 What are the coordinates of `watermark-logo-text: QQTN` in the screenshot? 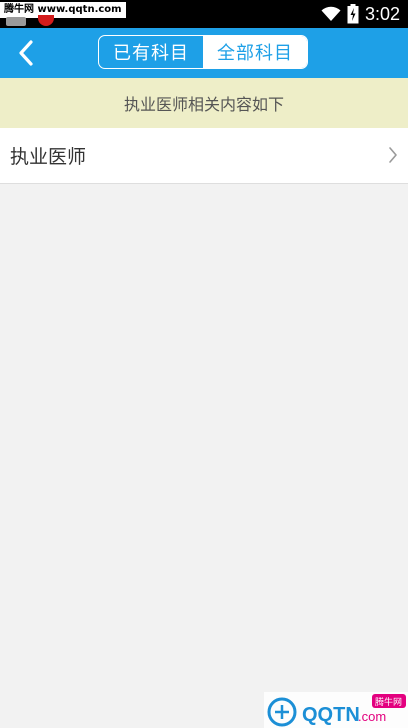 It's located at (331, 715).